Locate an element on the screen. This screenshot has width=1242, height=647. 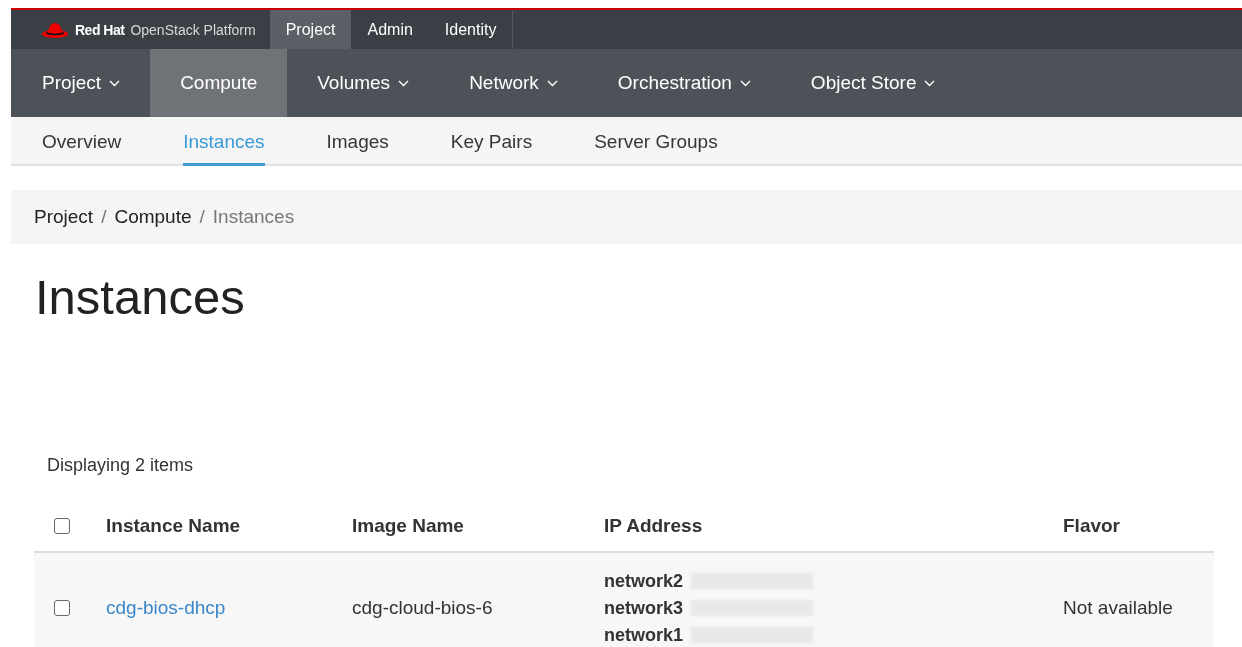
top-tab: Project is located at coordinates (310, 29).